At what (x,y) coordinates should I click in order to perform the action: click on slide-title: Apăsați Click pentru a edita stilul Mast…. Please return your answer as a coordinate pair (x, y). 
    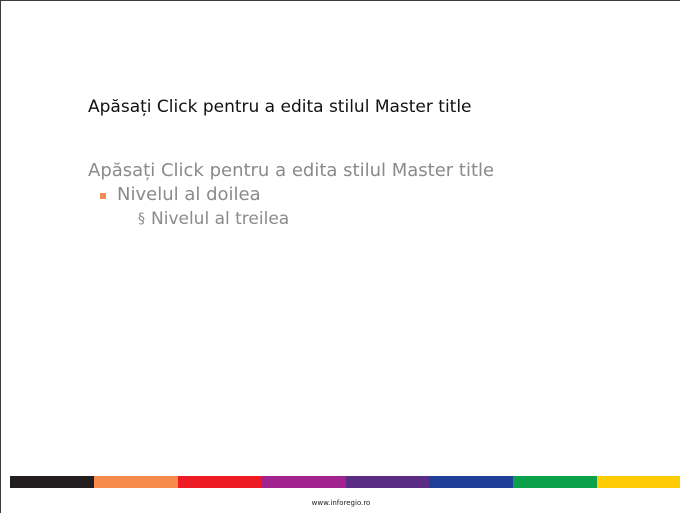
    Looking at the image, I should click on (280, 107).